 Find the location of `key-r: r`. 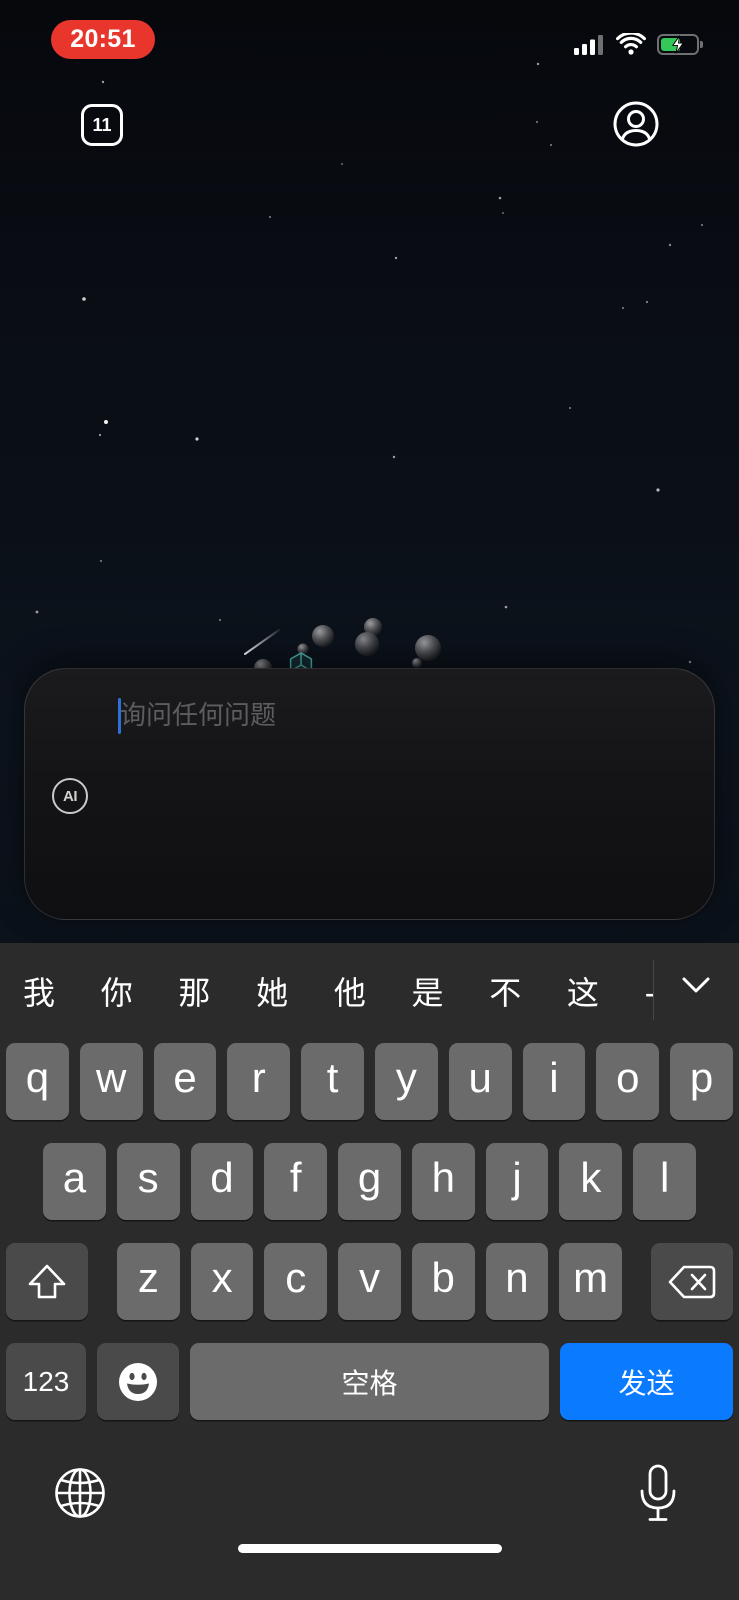

key-r: r is located at coordinates (259, 1081).